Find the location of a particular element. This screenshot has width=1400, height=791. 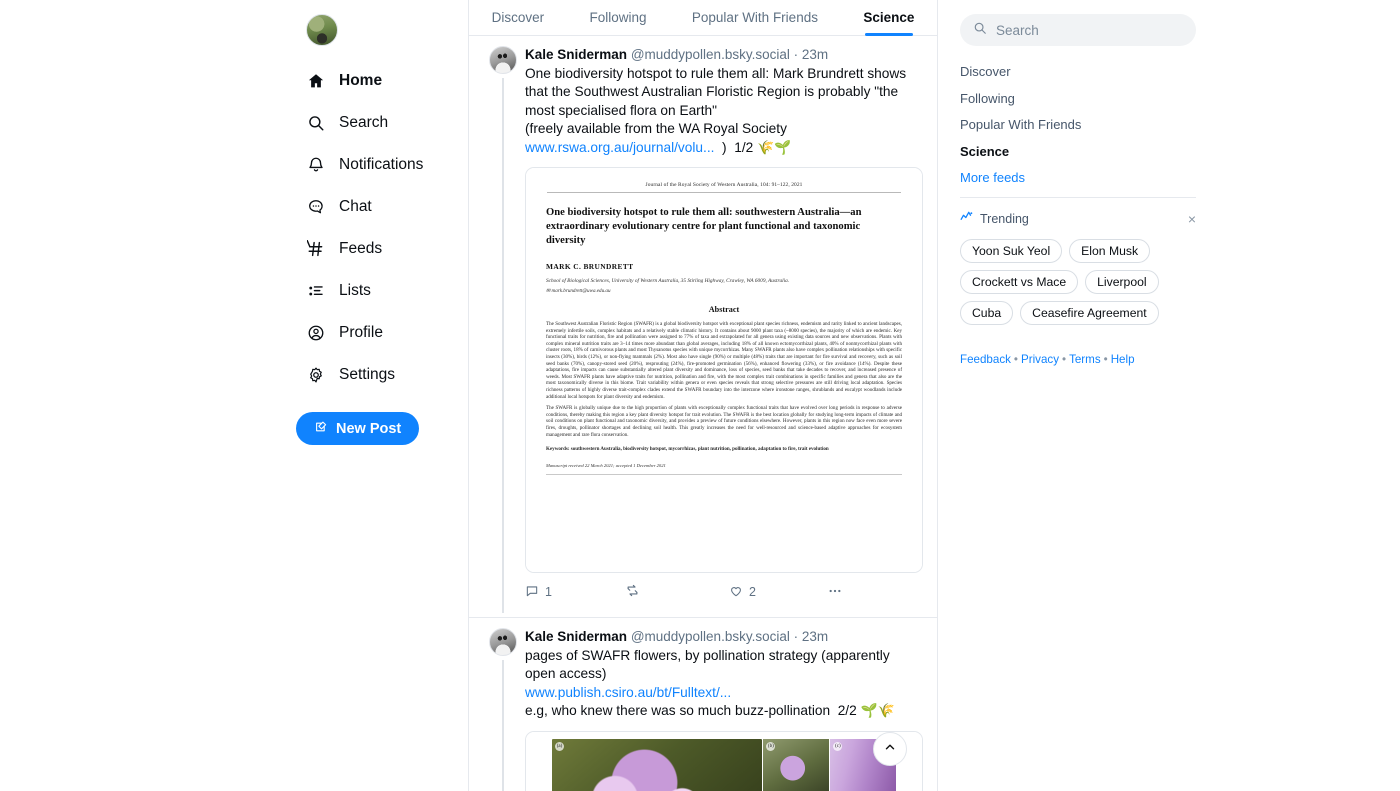

home-icon is located at coordinates (316, 81).